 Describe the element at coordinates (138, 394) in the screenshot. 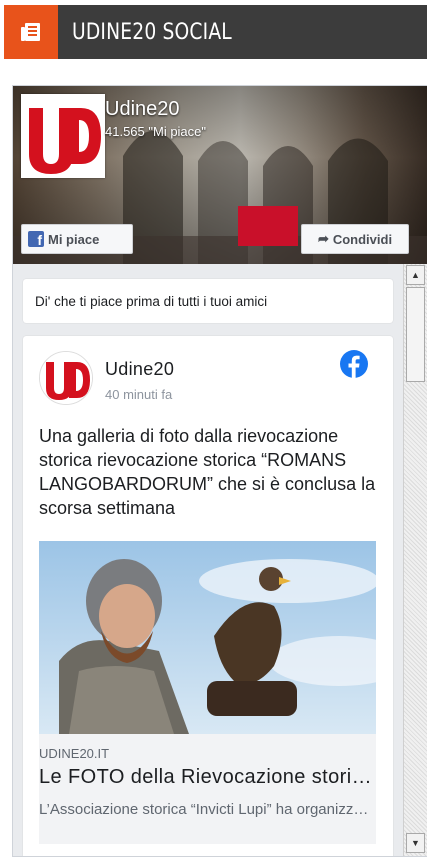

I see `post-timestamp: 40 minuti fa` at that location.